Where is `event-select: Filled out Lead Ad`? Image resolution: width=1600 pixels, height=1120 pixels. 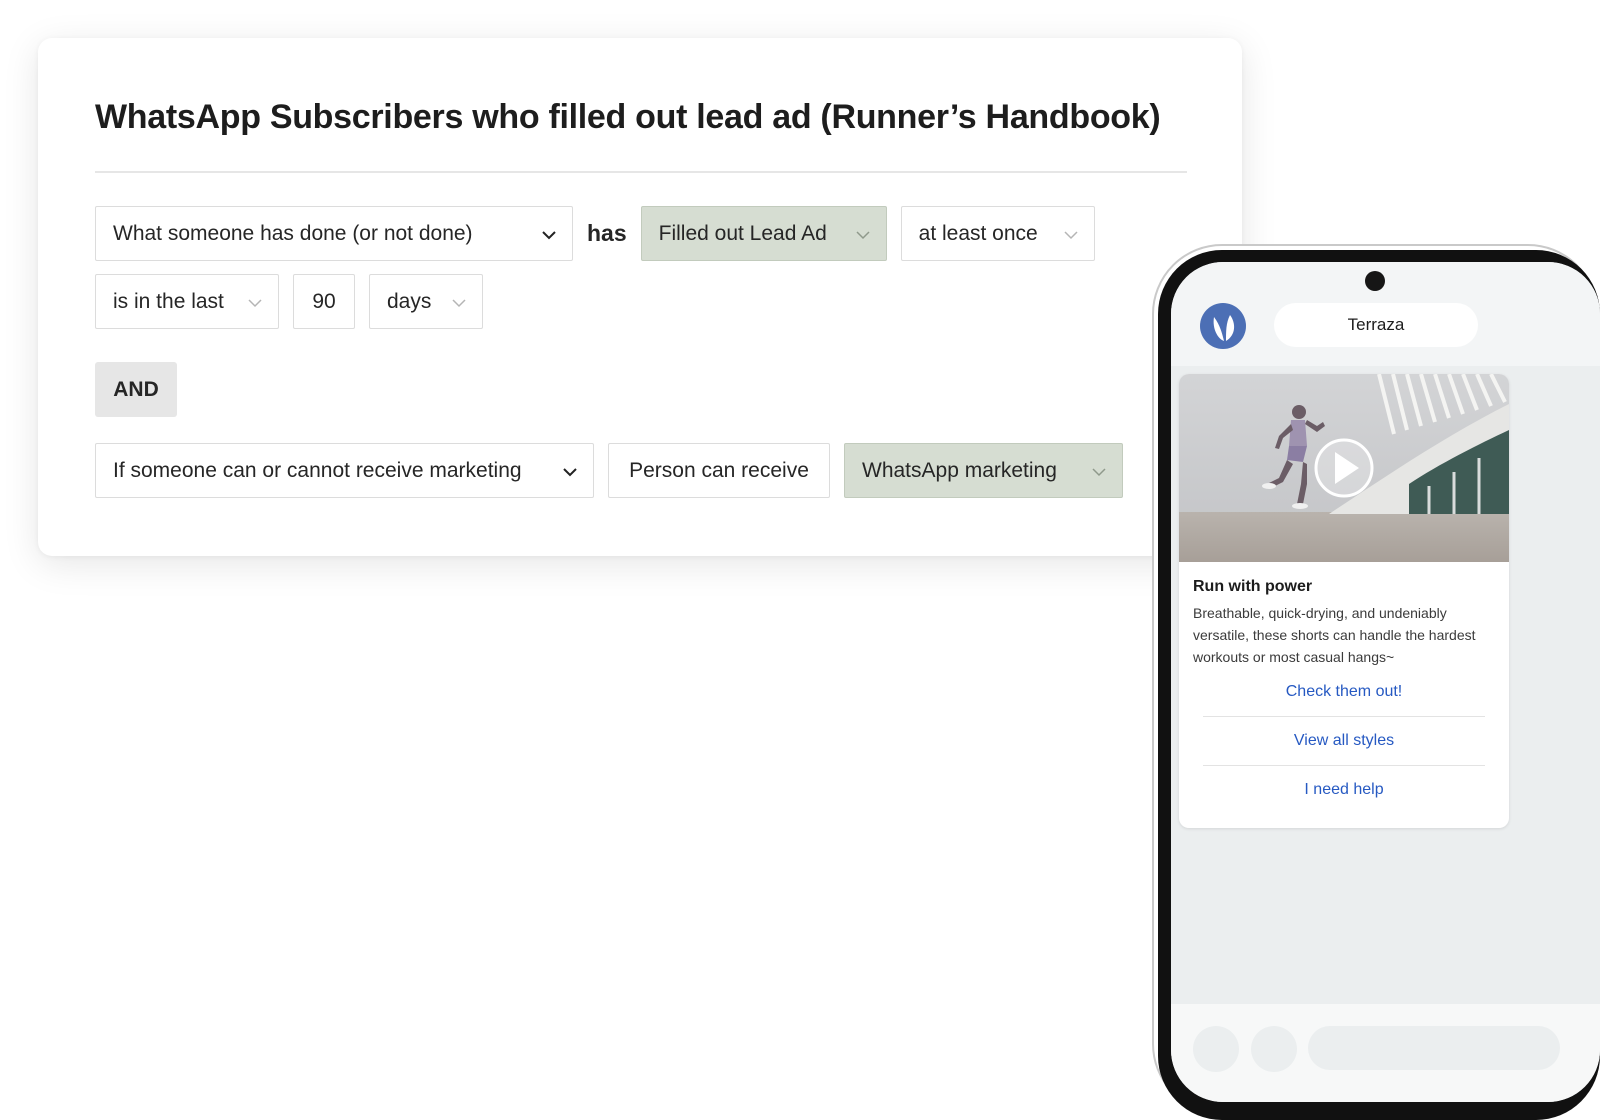
event-select: Filled out Lead Ad is located at coordinates (763, 233).